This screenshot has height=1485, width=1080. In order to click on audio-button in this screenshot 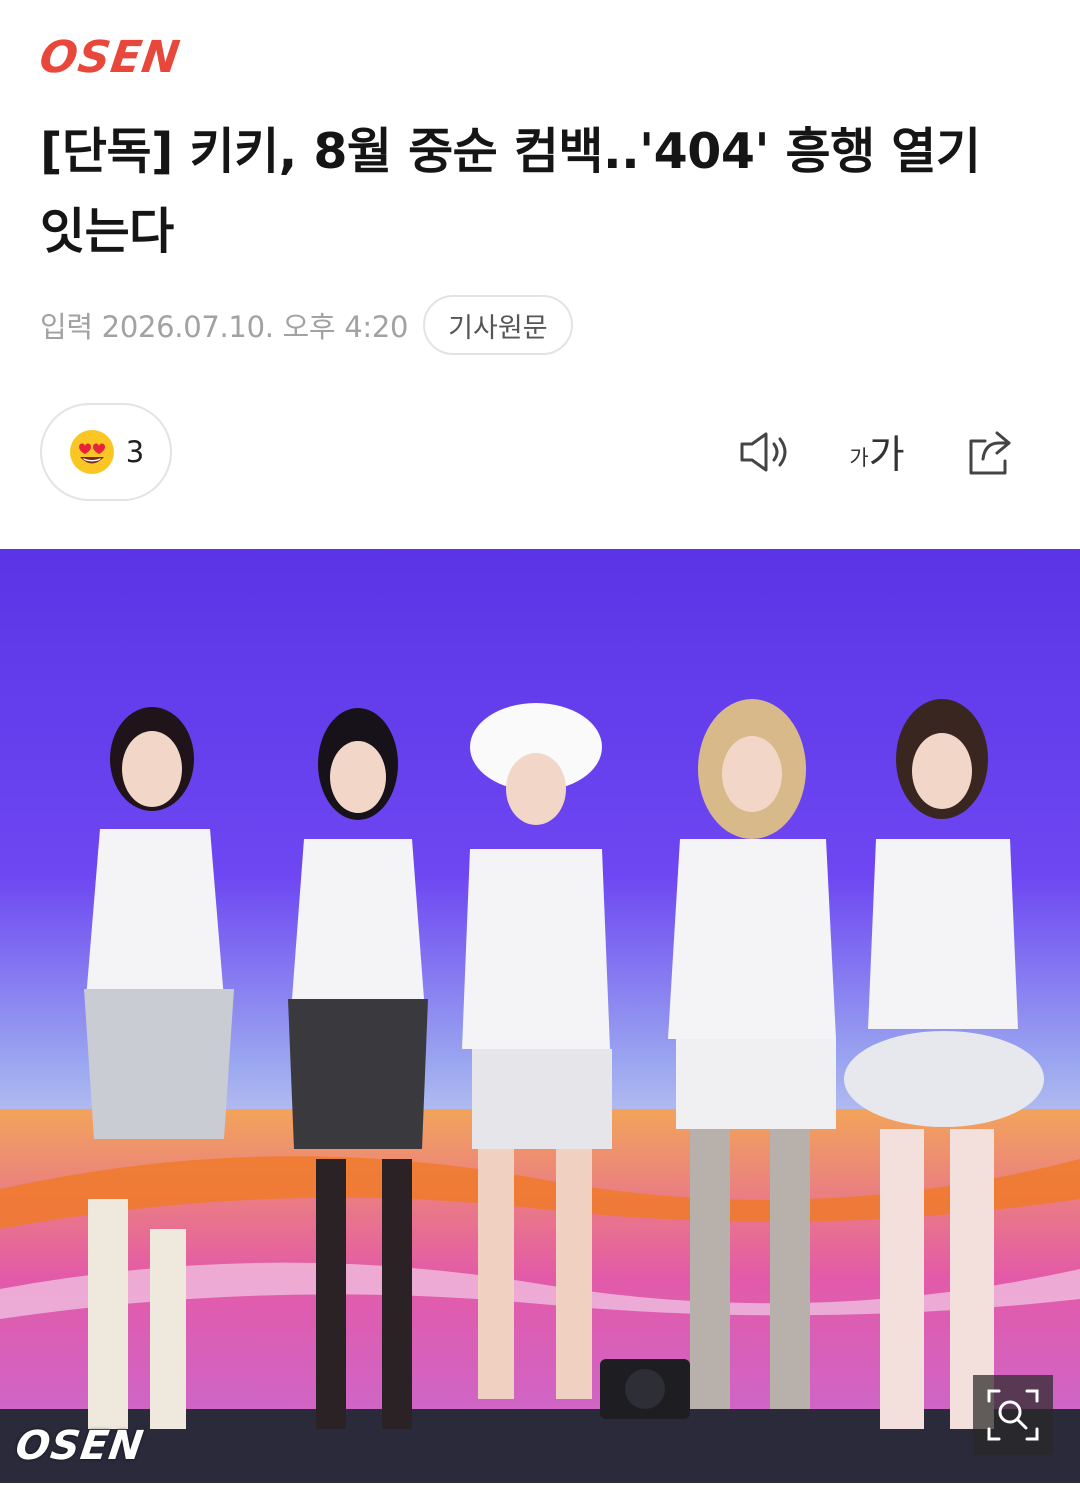, I will do `click(764, 452)`.